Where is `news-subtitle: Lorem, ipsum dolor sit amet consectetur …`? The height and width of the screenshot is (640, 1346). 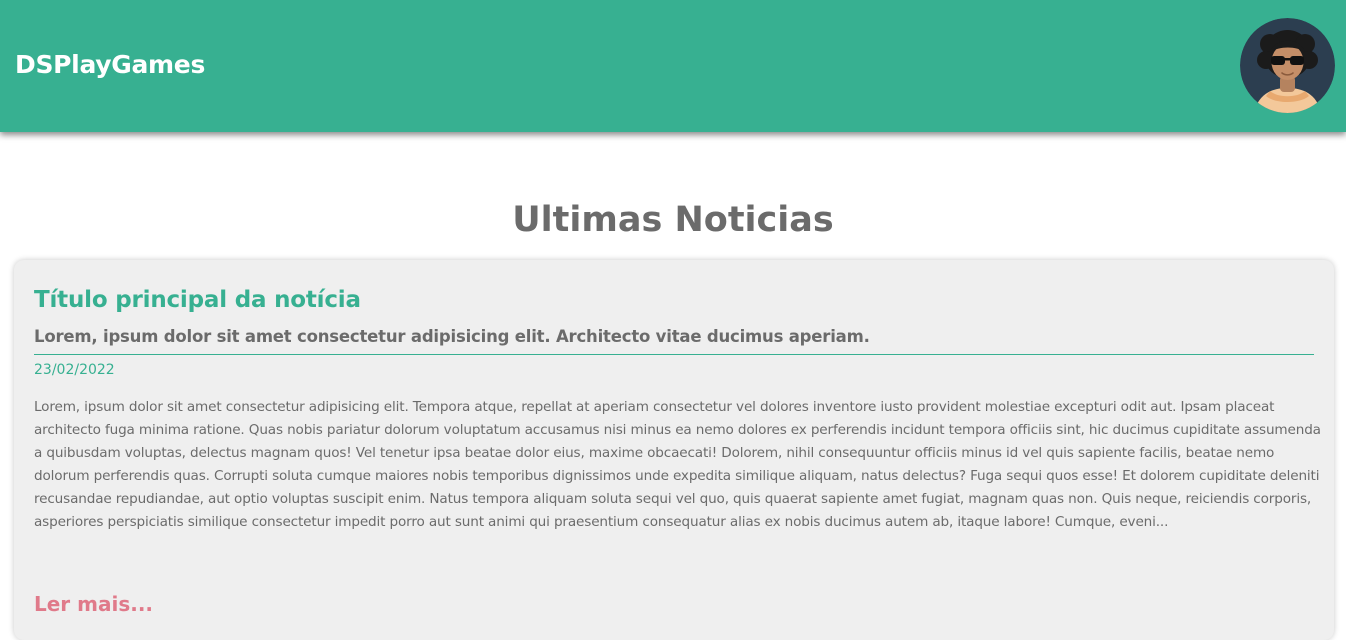
news-subtitle: Lorem, ipsum dolor sit amet consectetur … is located at coordinates (674, 339).